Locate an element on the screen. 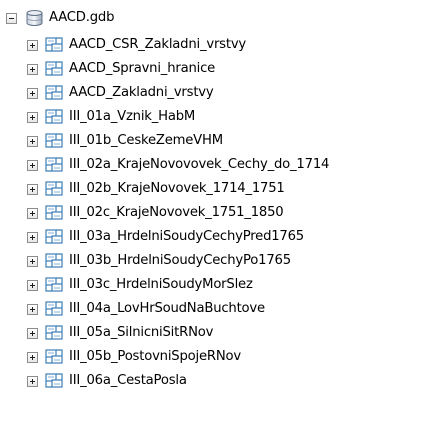  geodatabase-icon is located at coordinates (34, 18).